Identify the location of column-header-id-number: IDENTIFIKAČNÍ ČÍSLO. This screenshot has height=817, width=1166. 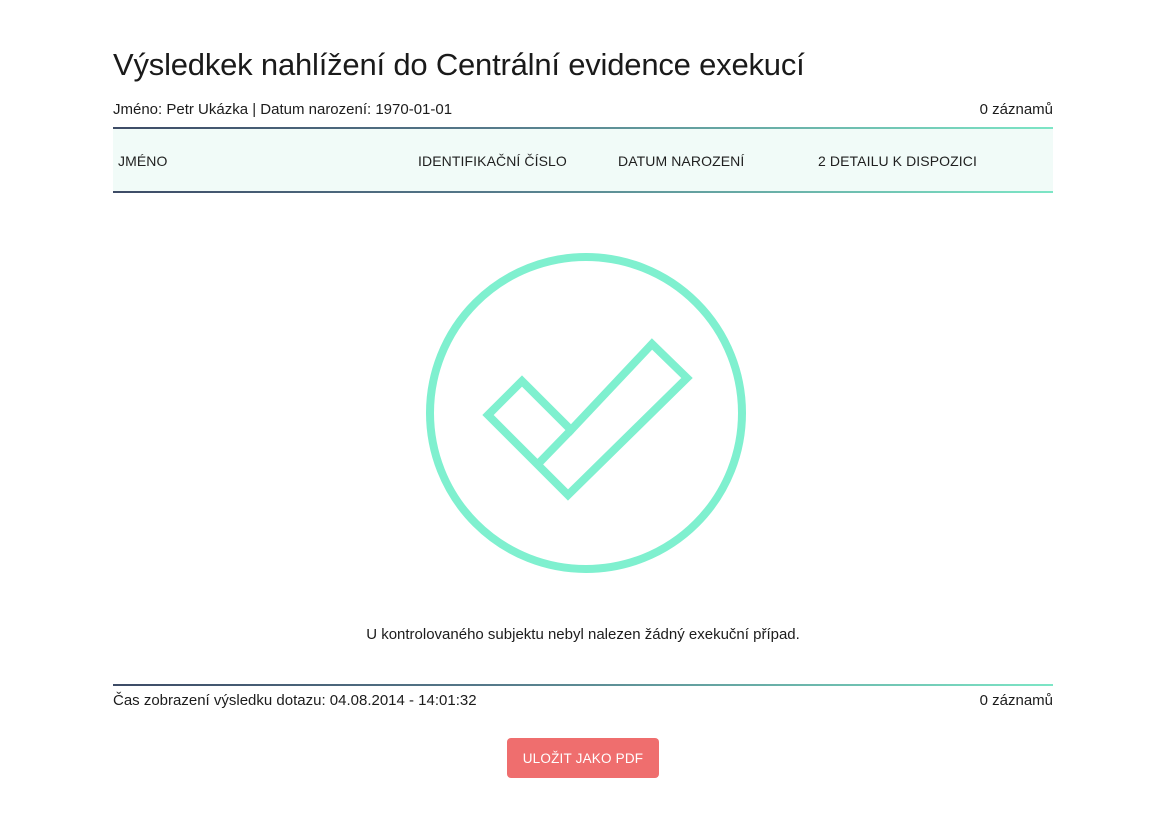
(492, 161).